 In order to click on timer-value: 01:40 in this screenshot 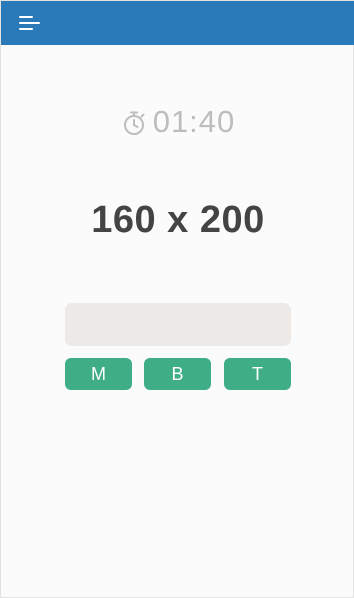, I will do `click(194, 121)`.